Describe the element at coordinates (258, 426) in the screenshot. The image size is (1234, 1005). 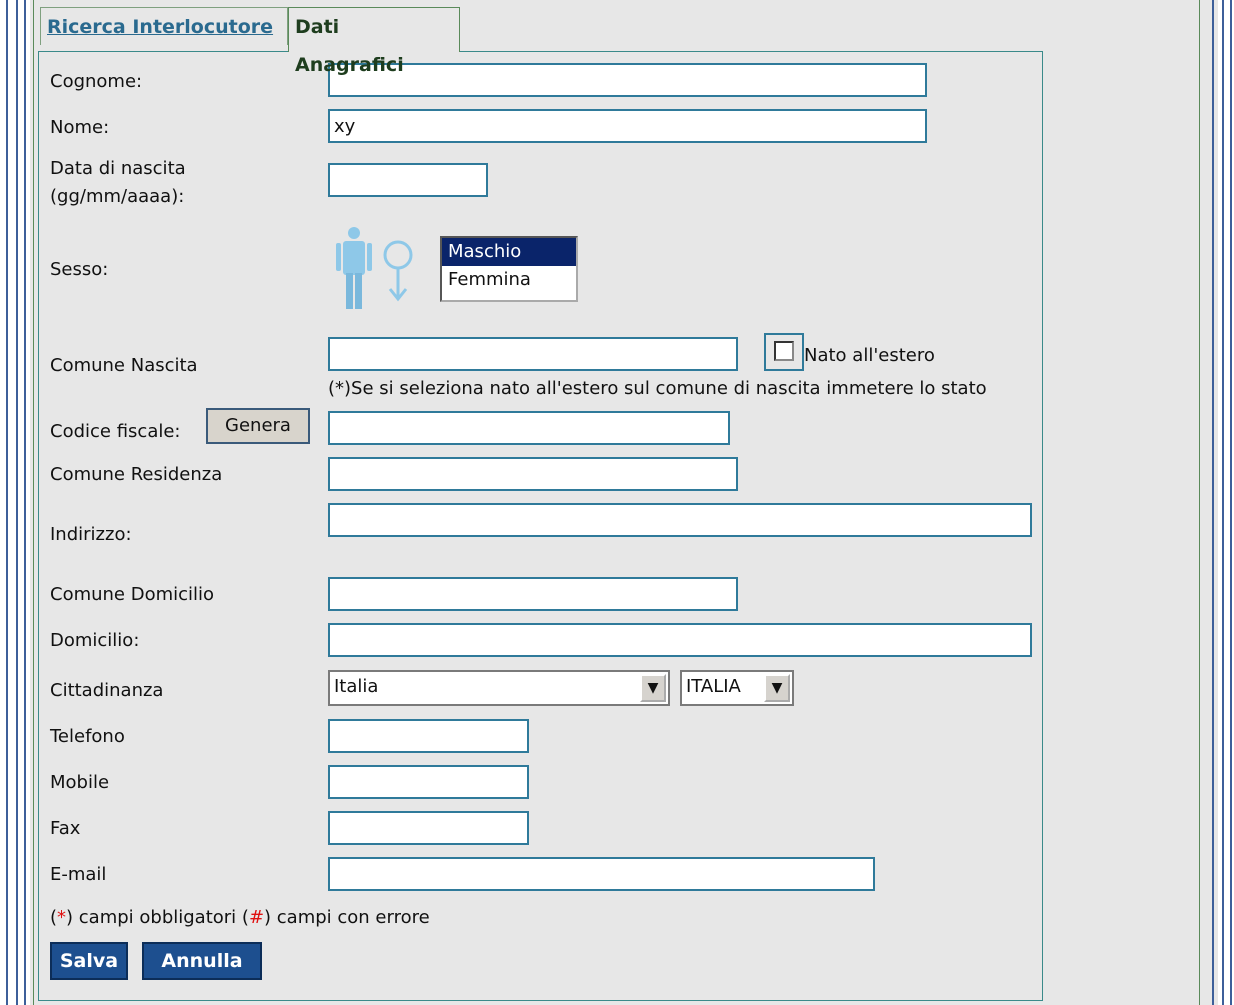
I see `genera-button: Genera` at that location.